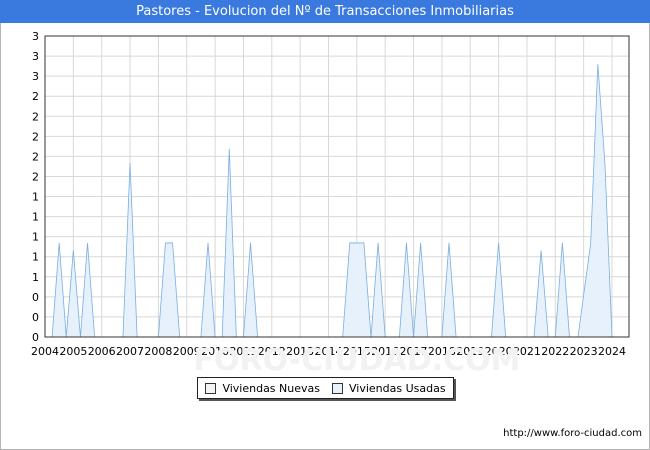 The width and height of the screenshot is (650, 450). I want to click on x-tick-label: 2008, so click(158, 351).